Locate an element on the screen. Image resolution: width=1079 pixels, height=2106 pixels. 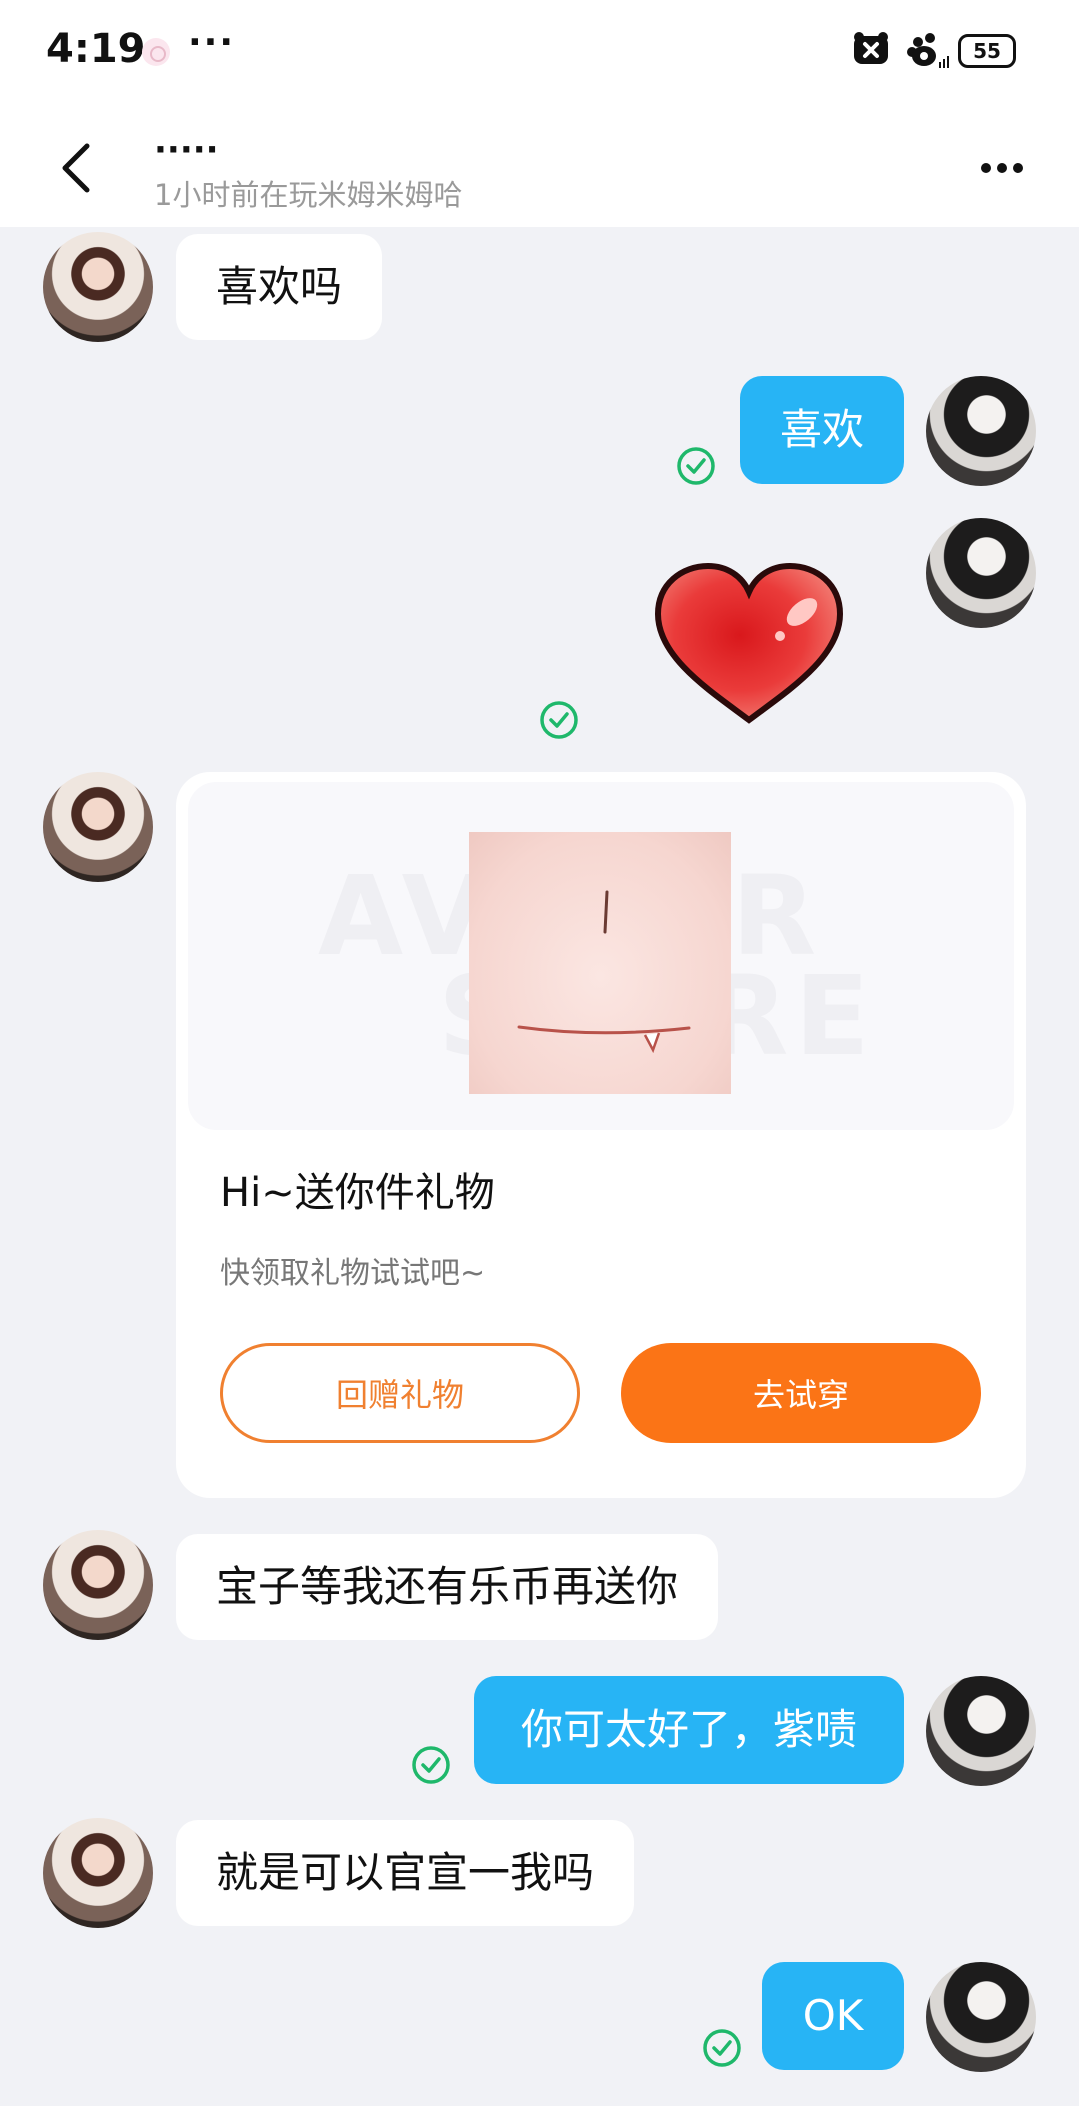
back-button is located at coordinates (76, 168).